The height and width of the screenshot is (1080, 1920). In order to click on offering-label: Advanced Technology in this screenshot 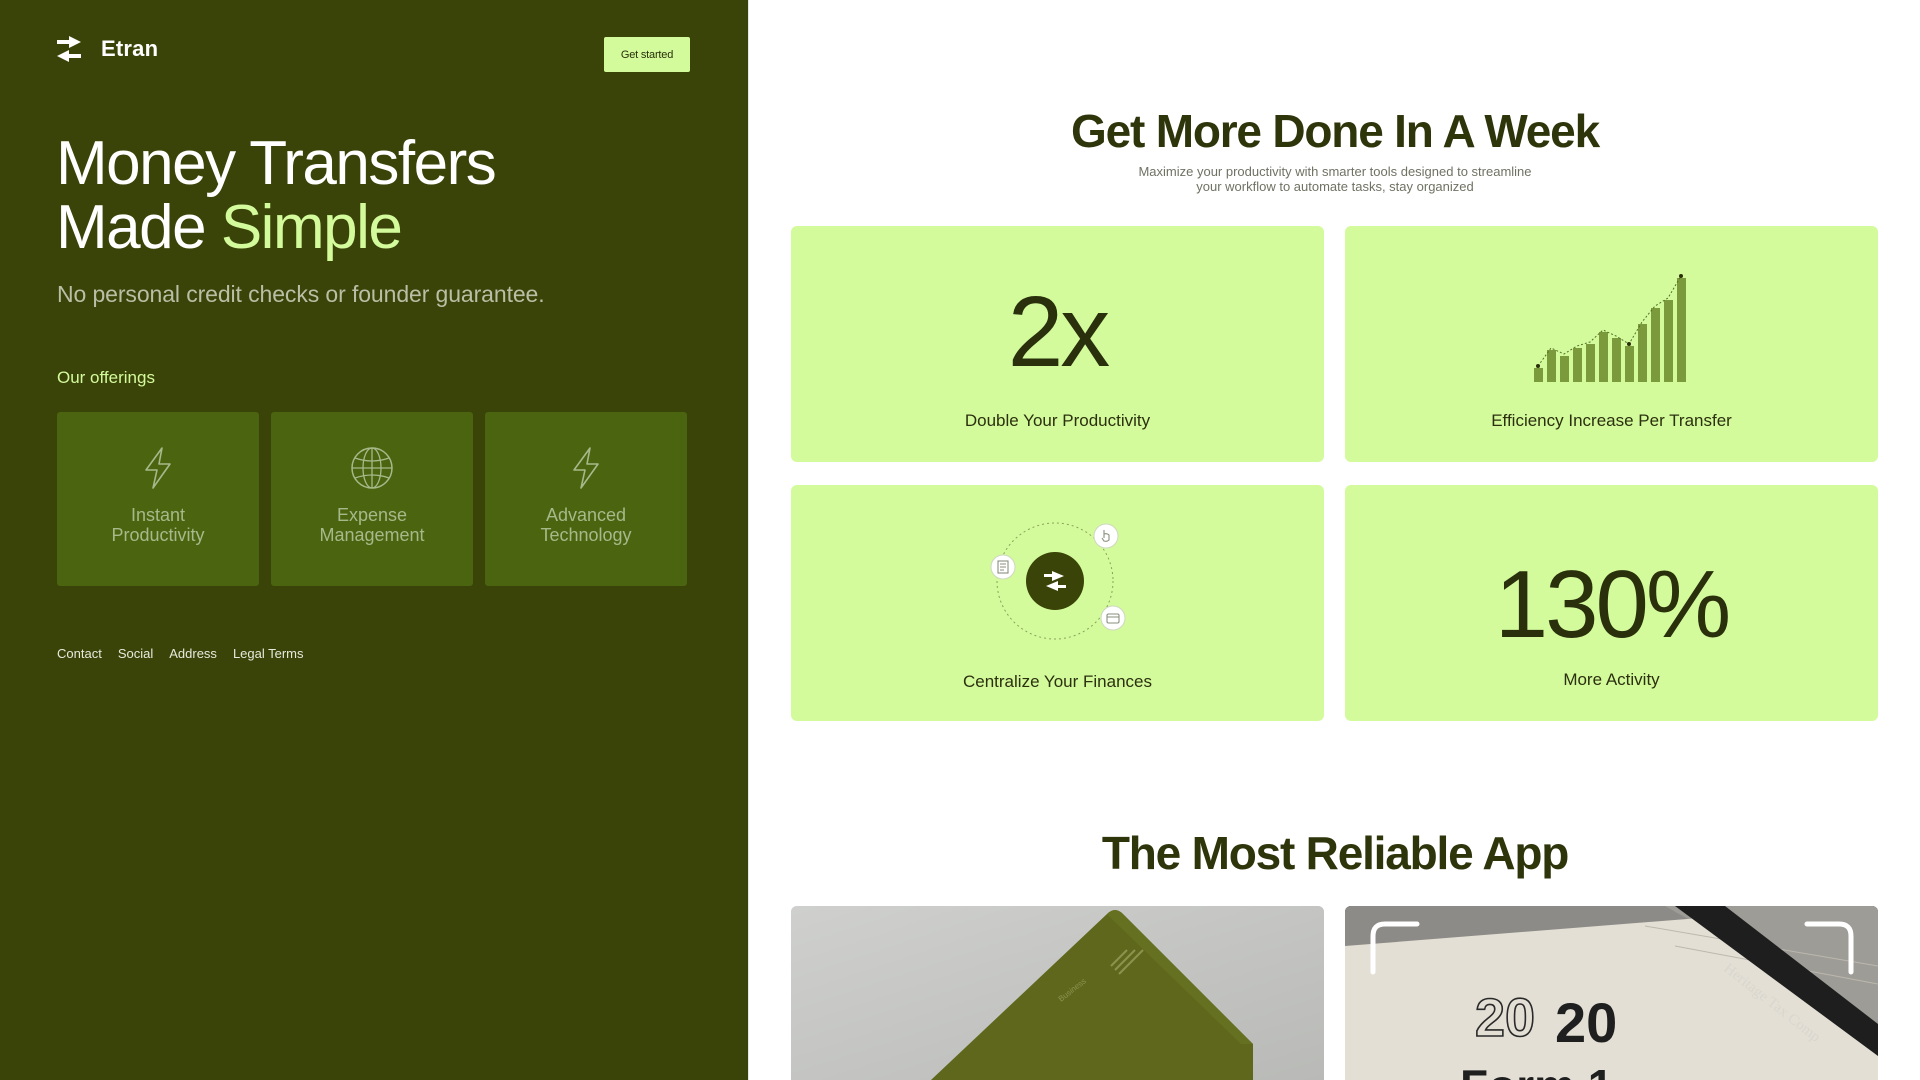, I will do `click(586, 525)`.